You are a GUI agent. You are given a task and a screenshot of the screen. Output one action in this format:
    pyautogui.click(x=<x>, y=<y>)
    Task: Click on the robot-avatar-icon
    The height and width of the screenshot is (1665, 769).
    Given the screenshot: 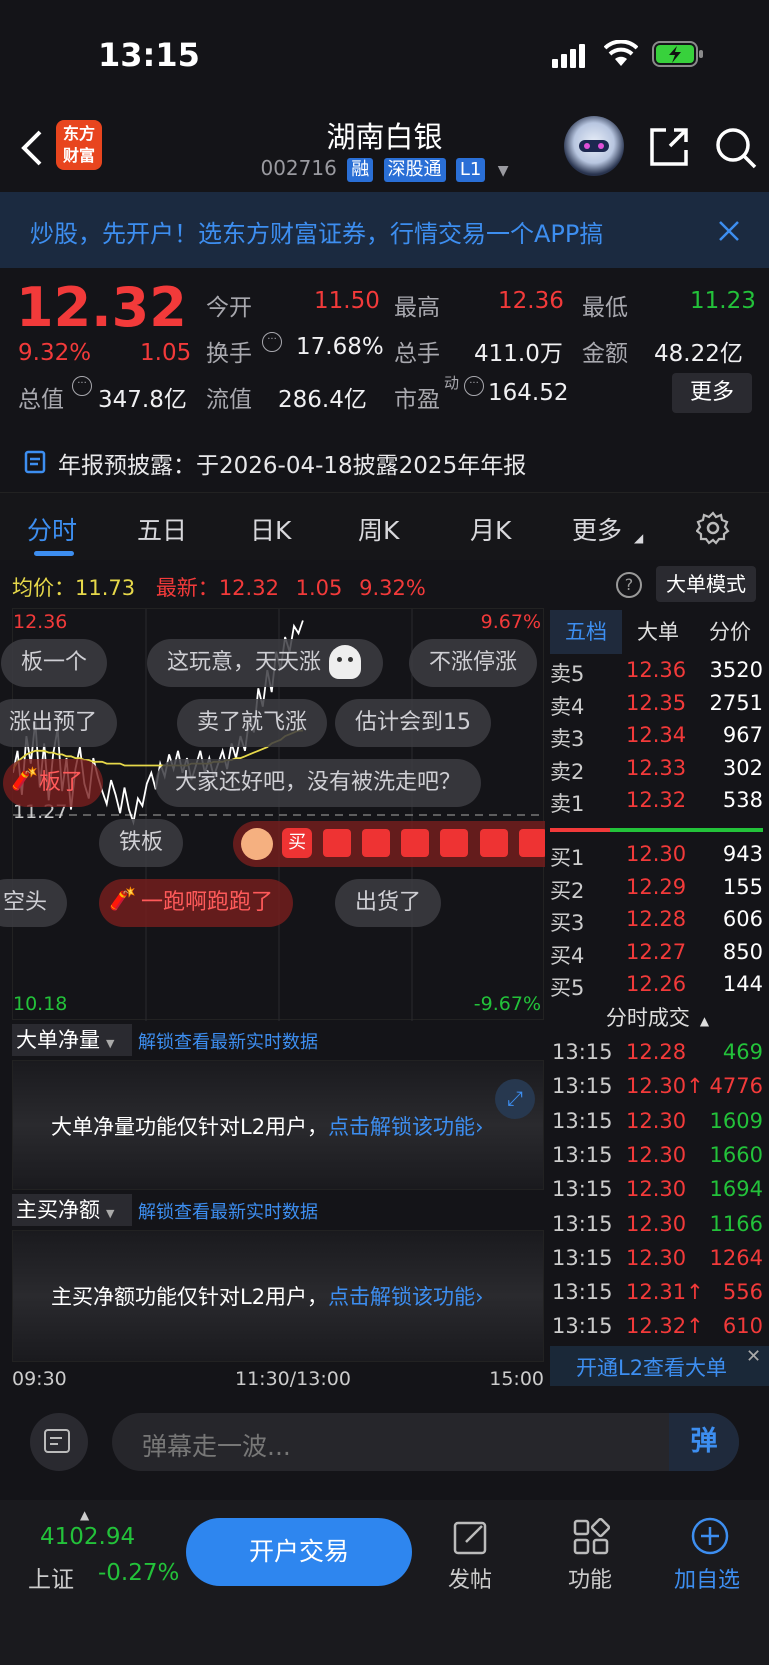 What is the action you would take?
    pyautogui.click(x=594, y=146)
    